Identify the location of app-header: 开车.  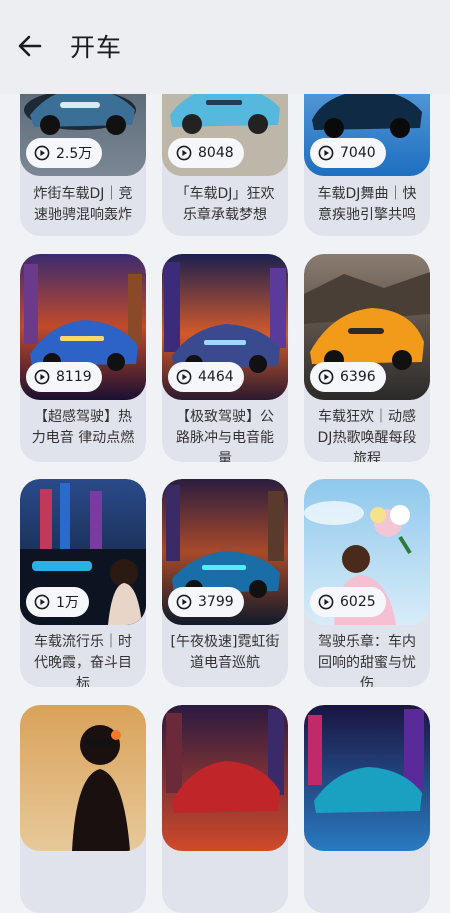
(225, 47).